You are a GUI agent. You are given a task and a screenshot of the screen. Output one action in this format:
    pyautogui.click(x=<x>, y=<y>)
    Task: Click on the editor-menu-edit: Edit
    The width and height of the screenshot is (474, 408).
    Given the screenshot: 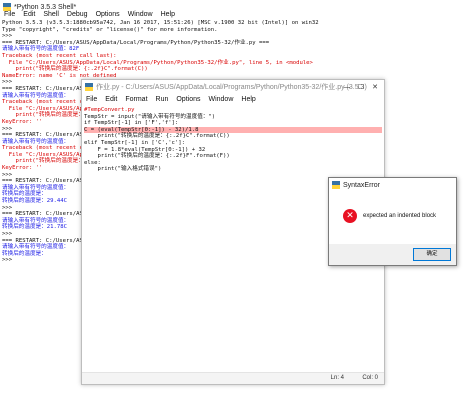 What is the action you would take?
    pyautogui.click(x=111, y=100)
    